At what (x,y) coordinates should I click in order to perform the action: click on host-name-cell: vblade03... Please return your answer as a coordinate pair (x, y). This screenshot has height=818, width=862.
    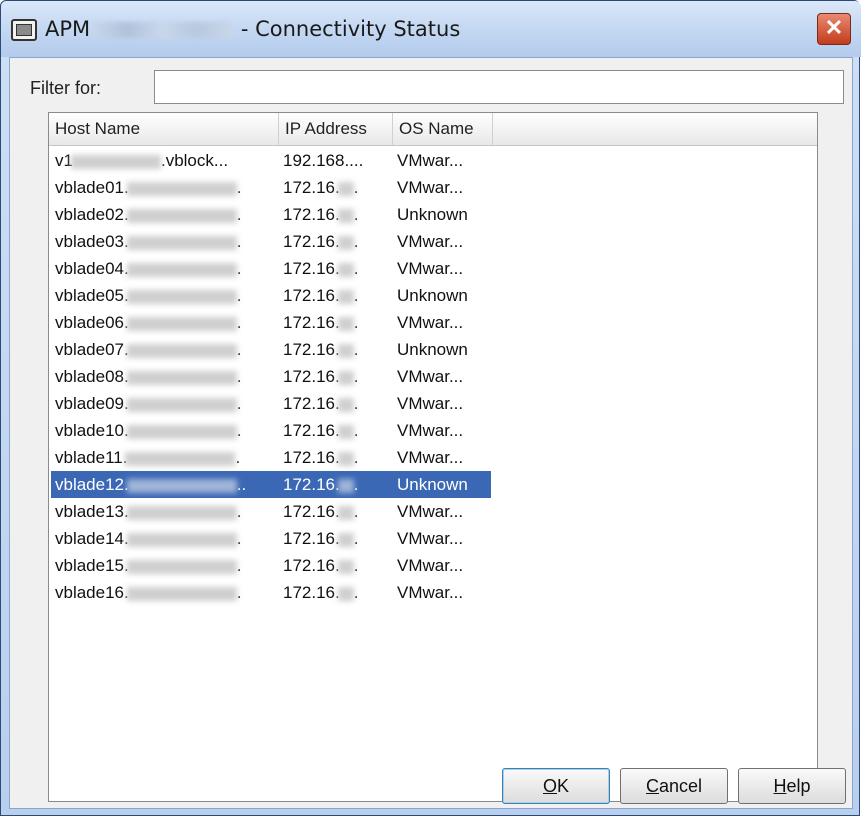
    Looking at the image, I should click on (165, 241).